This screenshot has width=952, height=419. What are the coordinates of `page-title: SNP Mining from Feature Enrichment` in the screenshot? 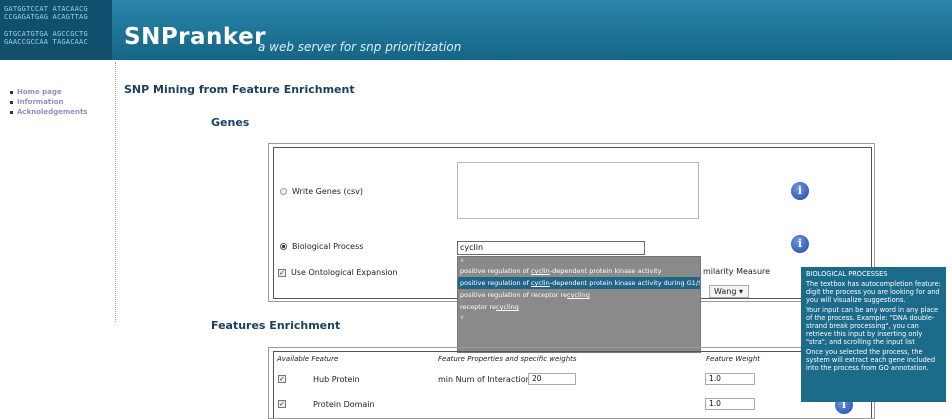 It's located at (239, 89).